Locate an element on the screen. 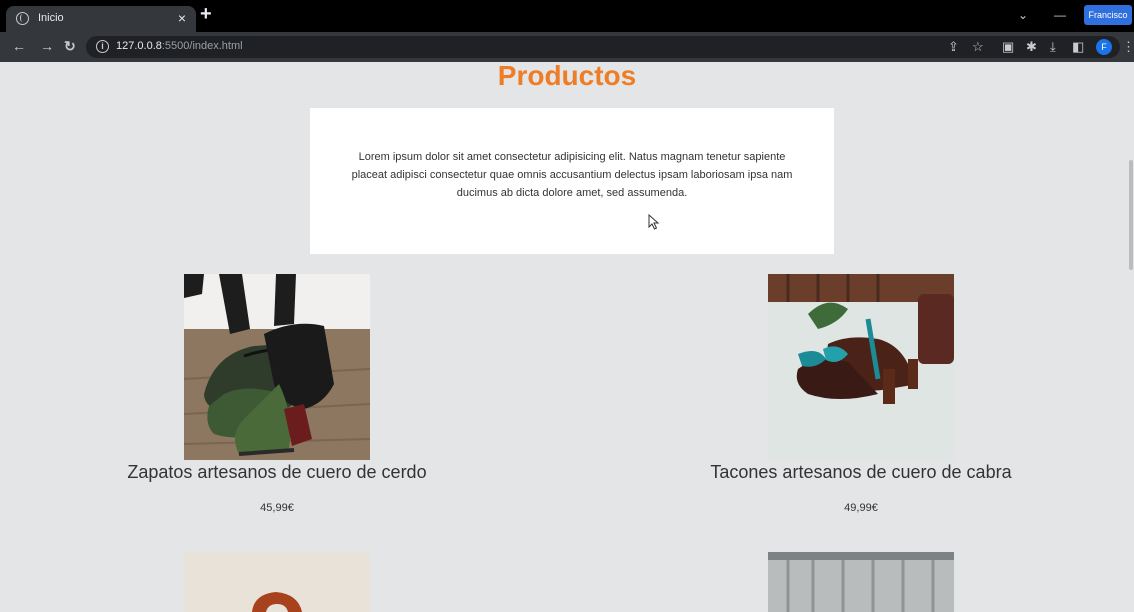 The image size is (1134, 612). menu-kebab-icon: ⋮ is located at coordinates (1128, 47).